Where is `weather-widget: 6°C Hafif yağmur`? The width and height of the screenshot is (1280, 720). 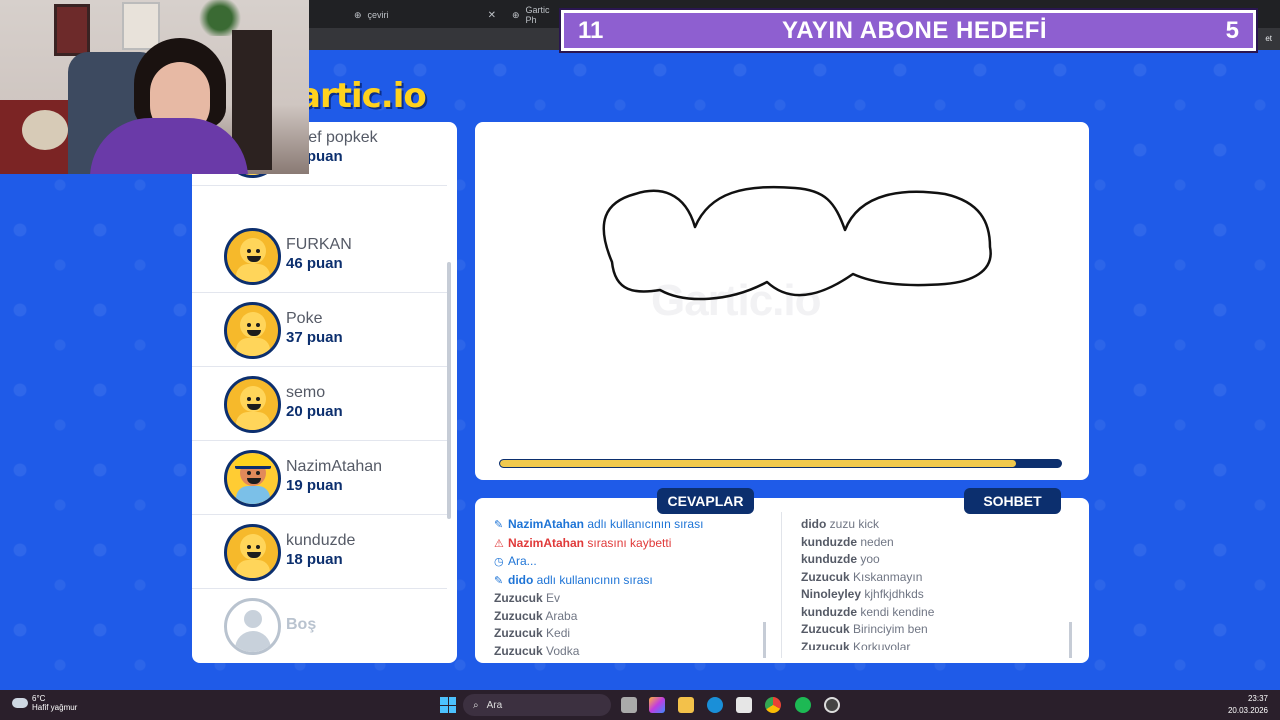 weather-widget: 6°C Hafif yağmur is located at coordinates (44, 703).